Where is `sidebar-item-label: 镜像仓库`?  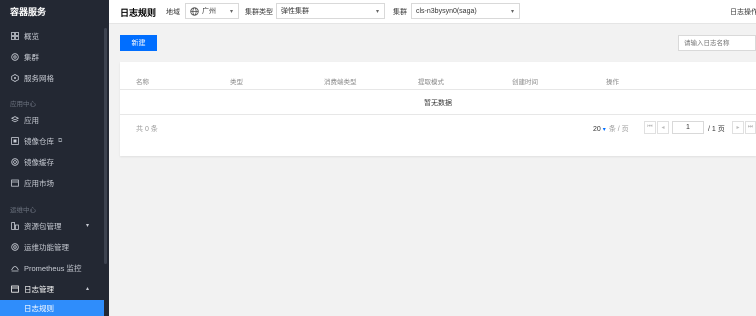
sidebar-item-label: 镜像仓库 is located at coordinates (39, 141).